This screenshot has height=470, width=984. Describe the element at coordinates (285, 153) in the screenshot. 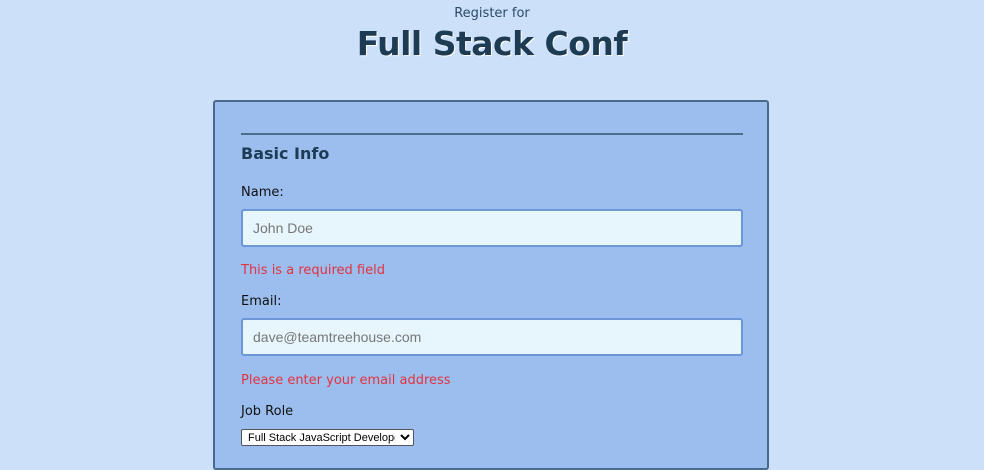

I see `basic-info-heading: Basic Info` at that location.